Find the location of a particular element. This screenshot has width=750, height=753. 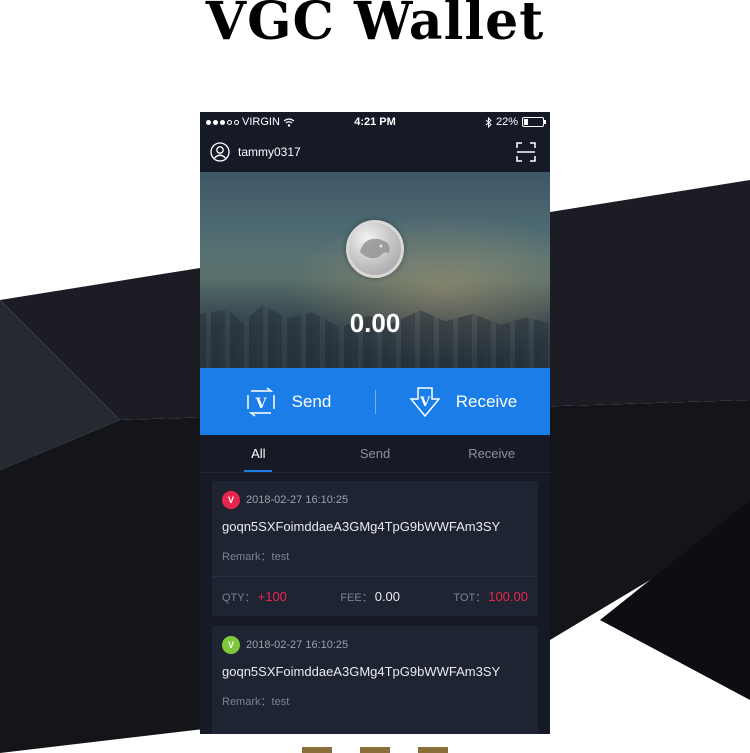

tab-send: Send is located at coordinates (375, 453).